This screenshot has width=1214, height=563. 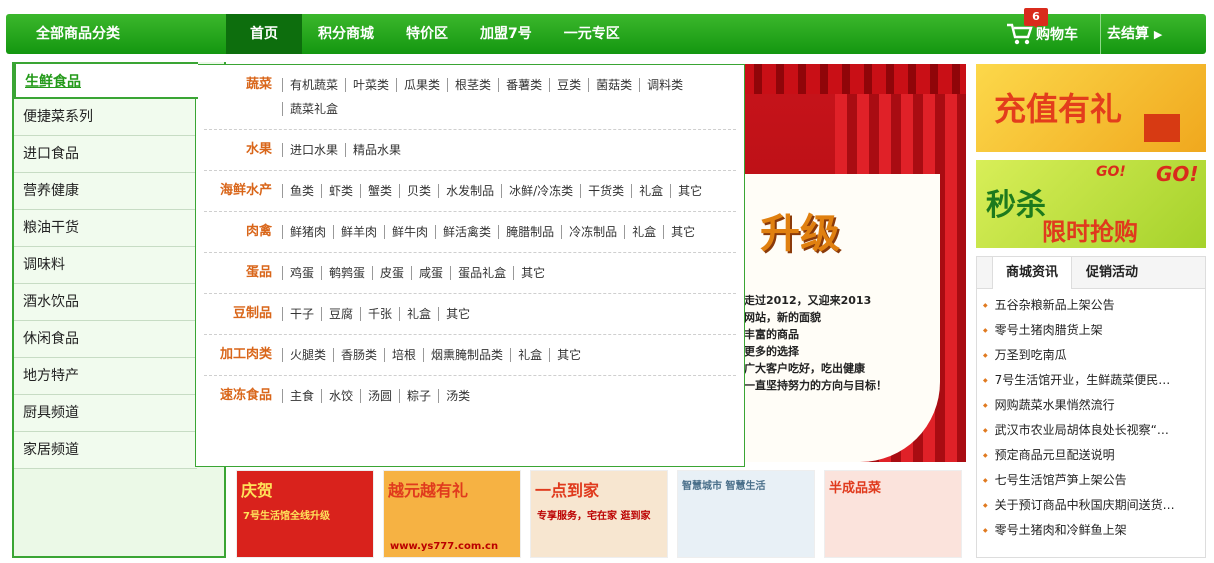 I want to click on subcategory-link: 贝类, so click(x=418, y=191).